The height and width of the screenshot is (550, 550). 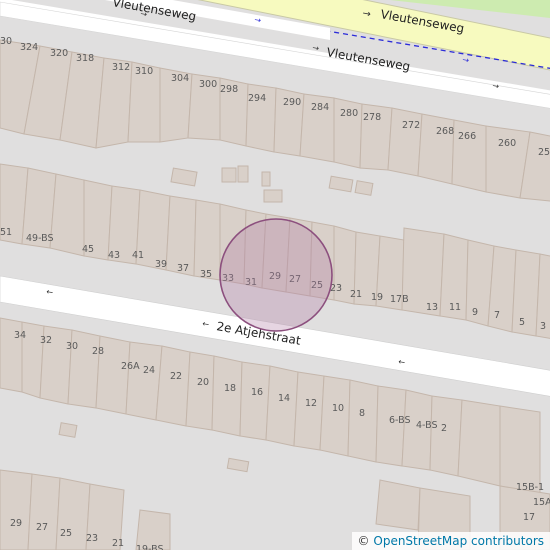 What do you see at coordinates (507, 143) in the screenshot?
I see `house-number: 260` at bounding box center [507, 143].